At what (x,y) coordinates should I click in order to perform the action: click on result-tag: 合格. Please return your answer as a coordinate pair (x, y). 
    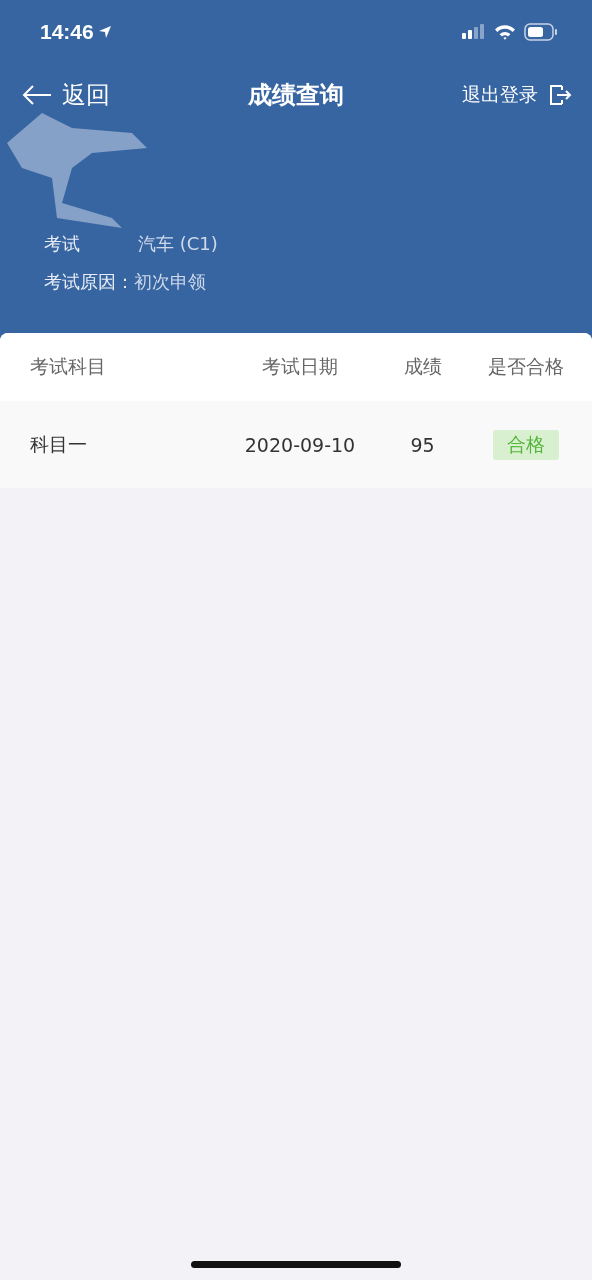
    Looking at the image, I should click on (526, 444).